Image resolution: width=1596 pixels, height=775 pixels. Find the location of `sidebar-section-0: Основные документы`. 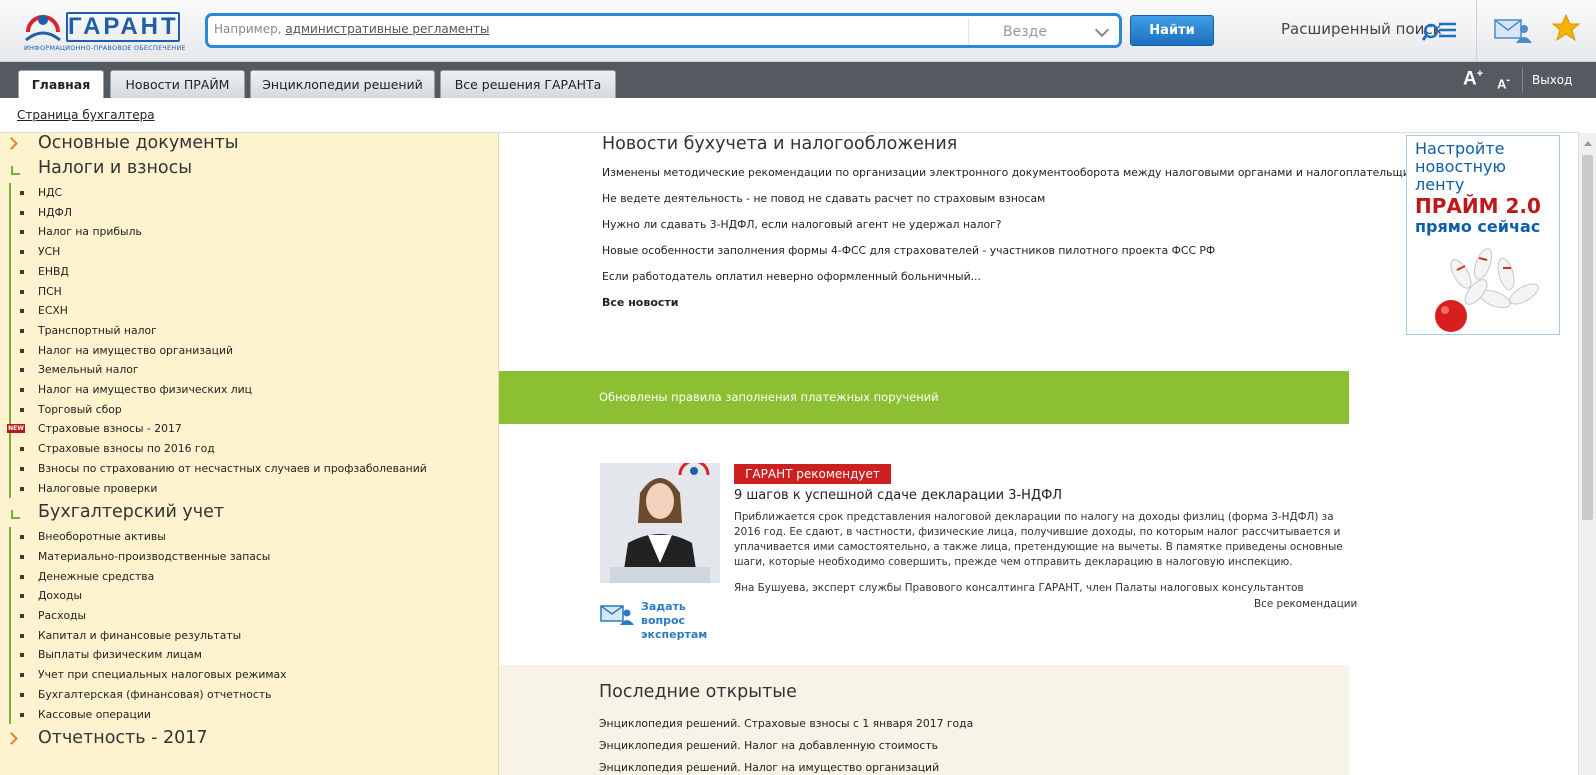

sidebar-section-0: Основные документы is located at coordinates (249, 145).